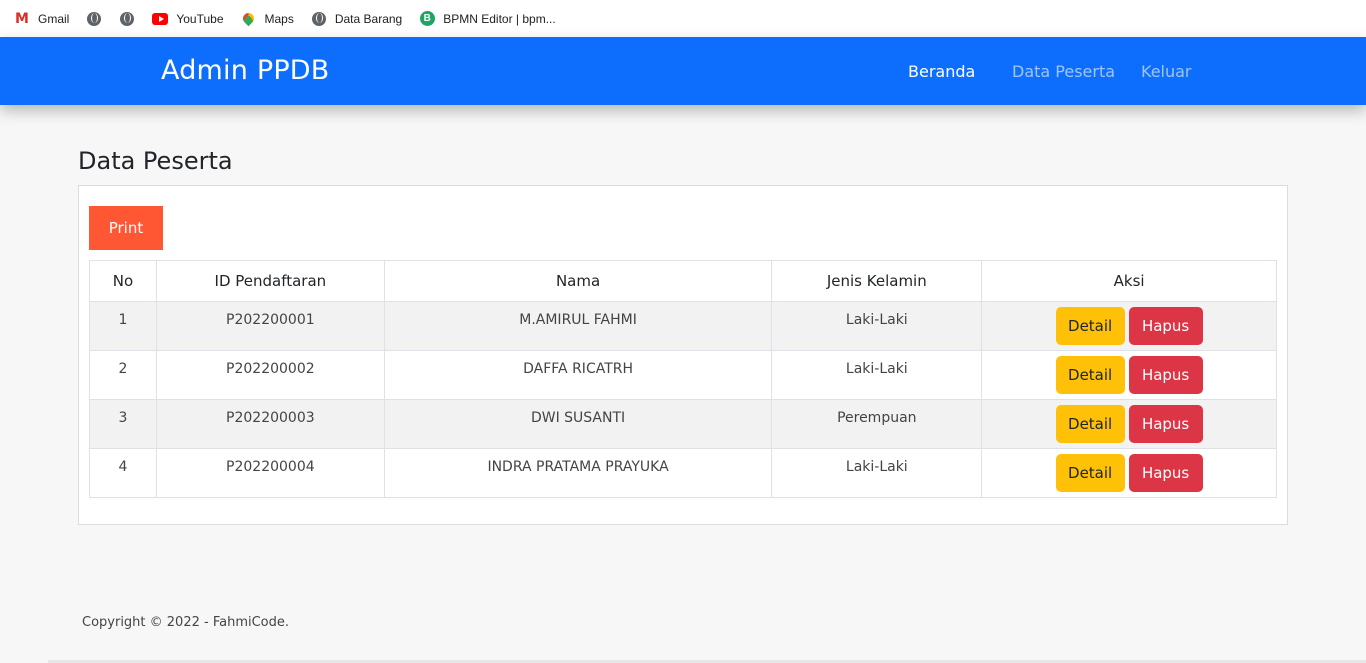  I want to click on cell-no: 4, so click(123, 473).